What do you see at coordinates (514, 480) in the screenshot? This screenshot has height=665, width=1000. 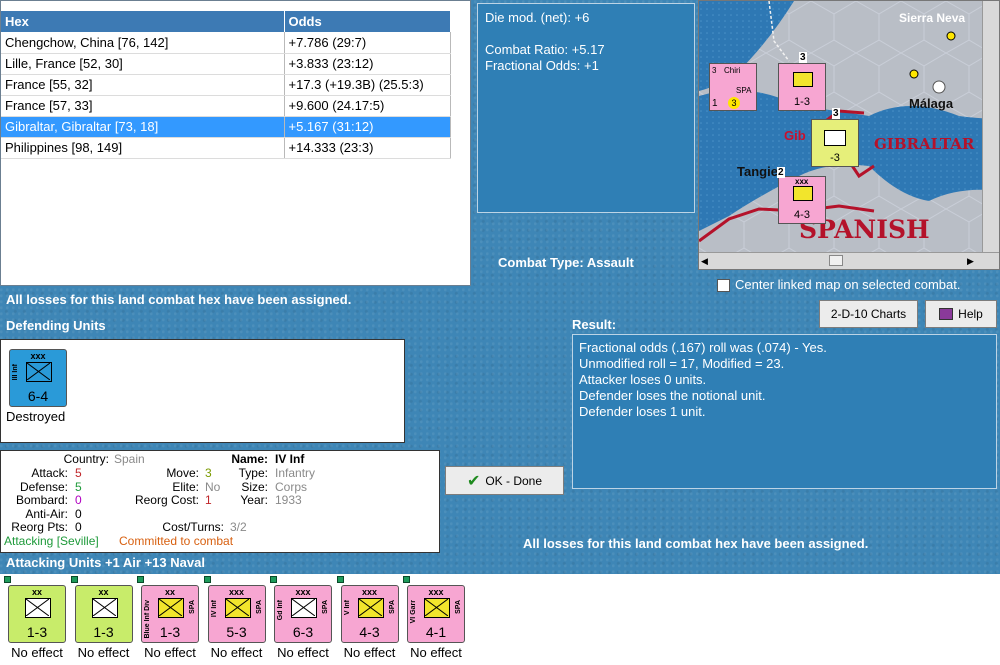 I see `ok-done-button-label: OK - Done` at bounding box center [514, 480].